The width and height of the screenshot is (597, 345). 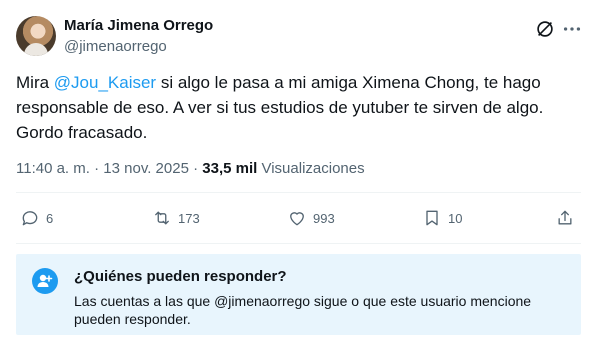 What do you see at coordinates (45, 281) in the screenshot?
I see `people-icon` at bounding box center [45, 281].